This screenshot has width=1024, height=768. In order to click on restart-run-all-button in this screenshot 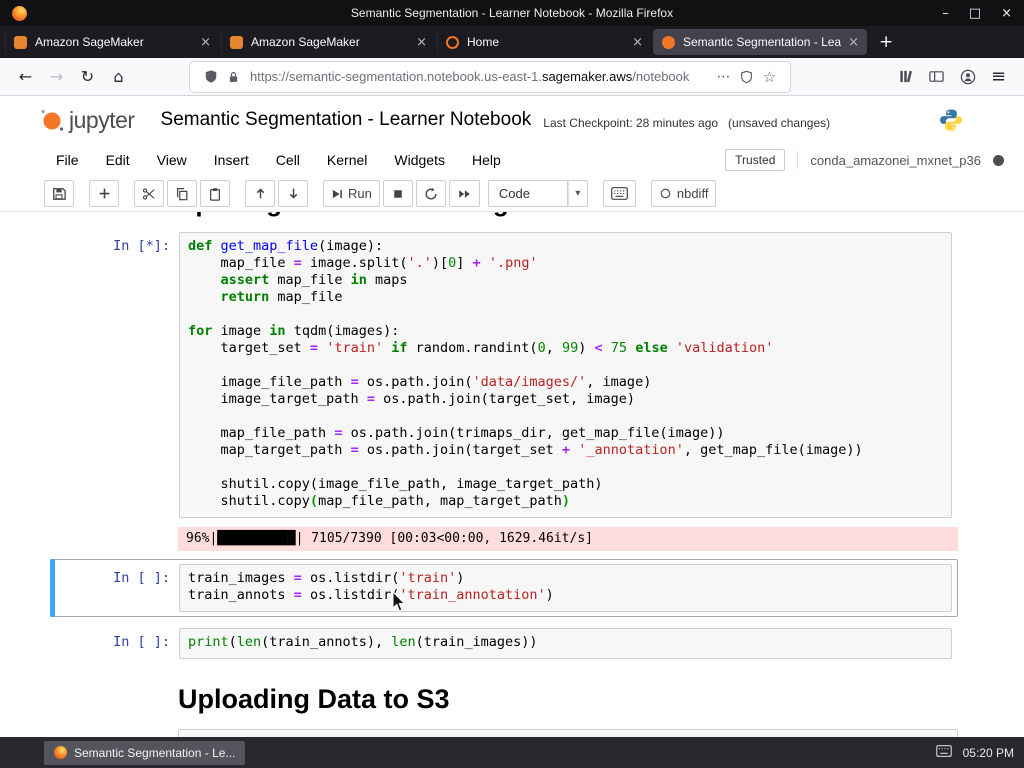, I will do `click(464, 193)`.